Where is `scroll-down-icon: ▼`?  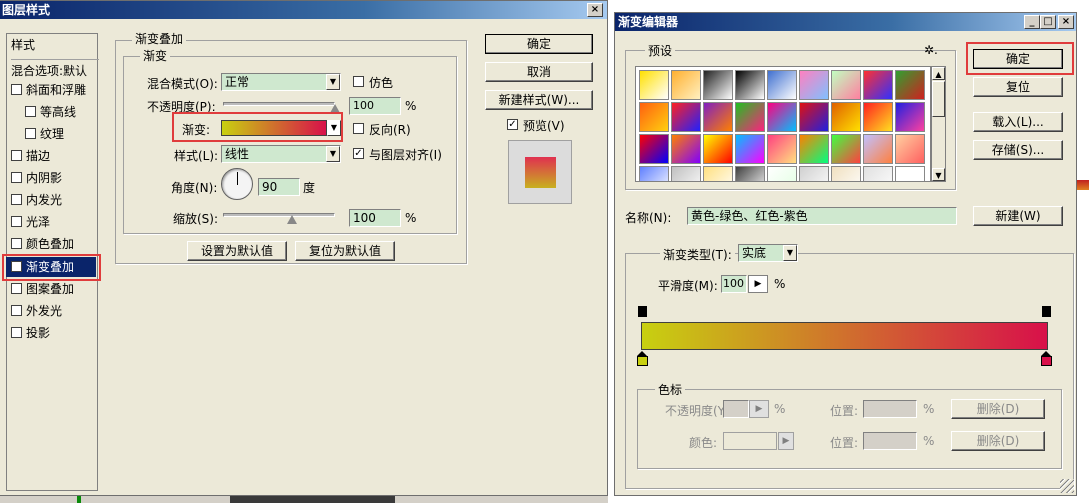 scroll-down-icon: ▼ is located at coordinates (938, 174).